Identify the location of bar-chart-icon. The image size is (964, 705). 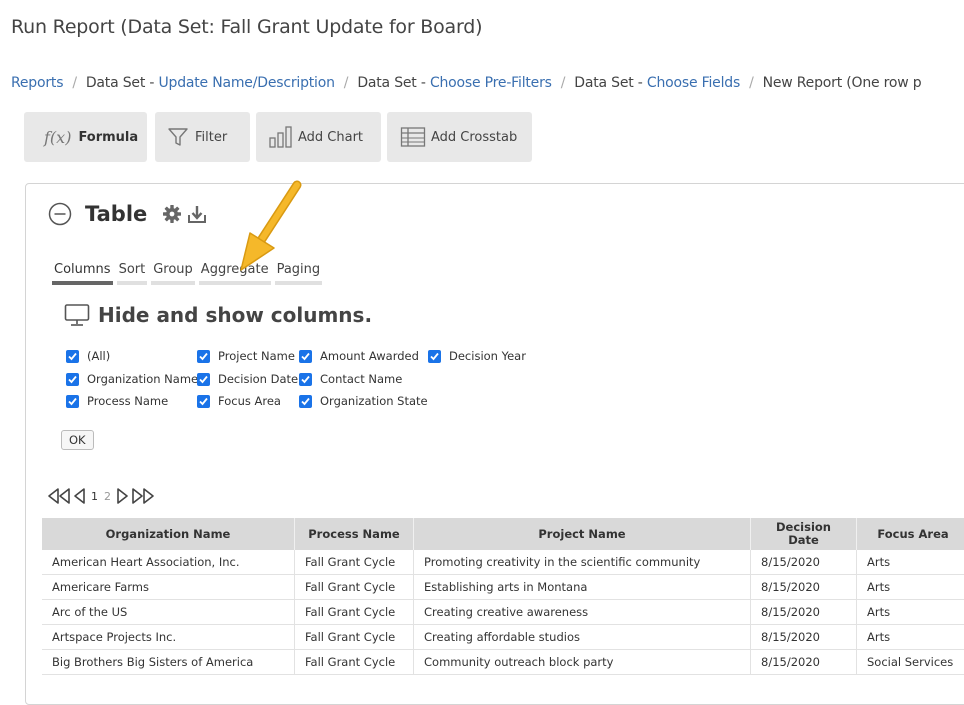
(281, 137).